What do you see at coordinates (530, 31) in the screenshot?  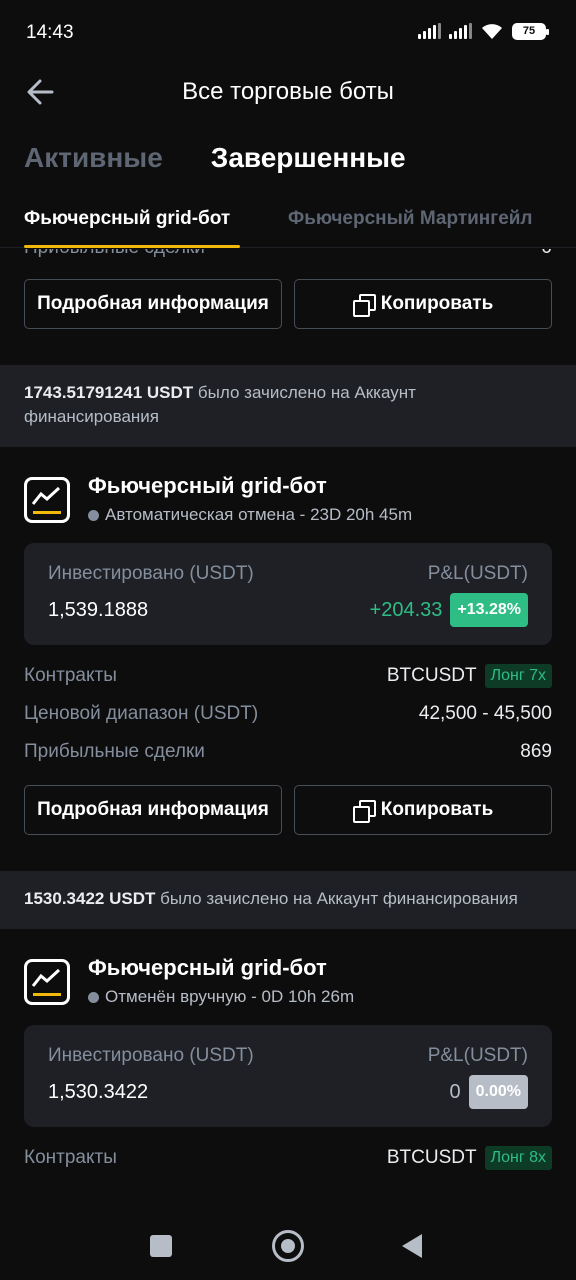 I see `battery-icon: 75` at bounding box center [530, 31].